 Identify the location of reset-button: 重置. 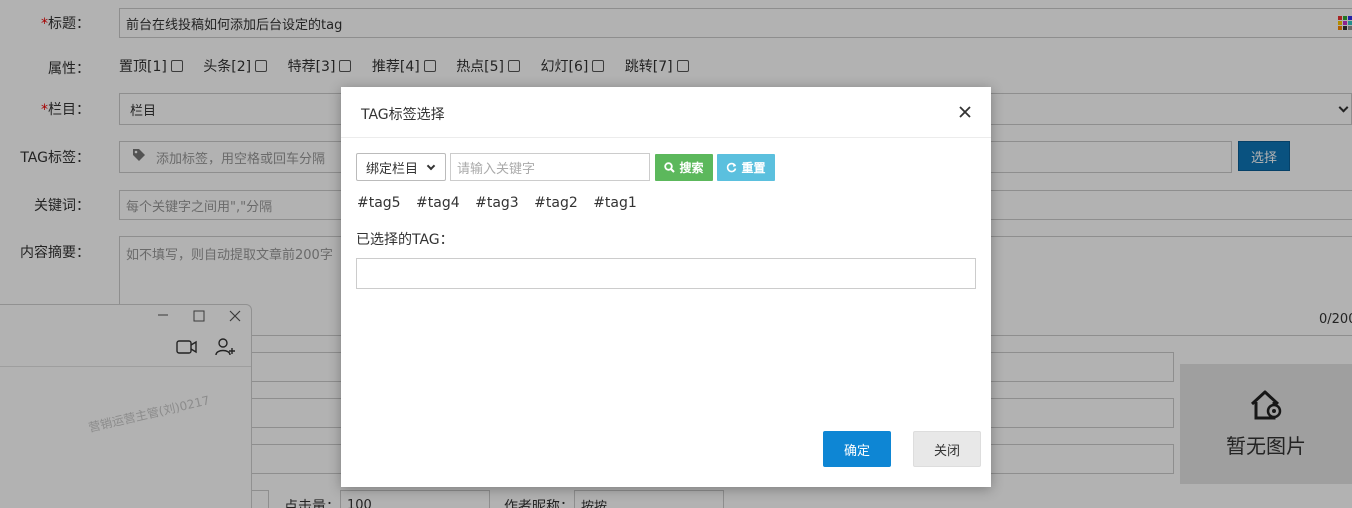
(746, 167).